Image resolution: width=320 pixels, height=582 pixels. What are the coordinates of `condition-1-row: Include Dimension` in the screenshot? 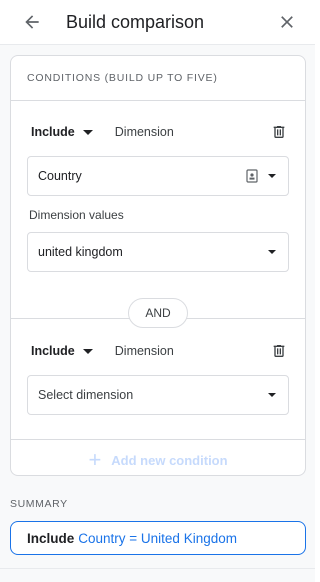 It's located at (160, 132).